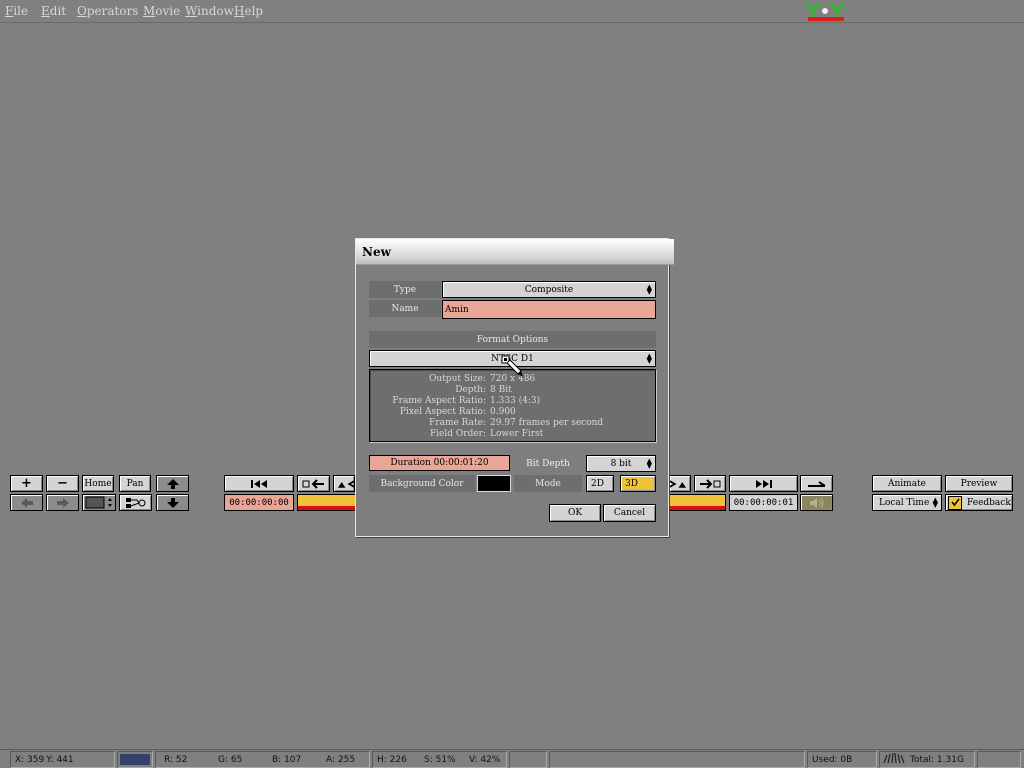  Describe the element at coordinates (816, 483) in the screenshot. I see `loop-mode-icon` at that location.